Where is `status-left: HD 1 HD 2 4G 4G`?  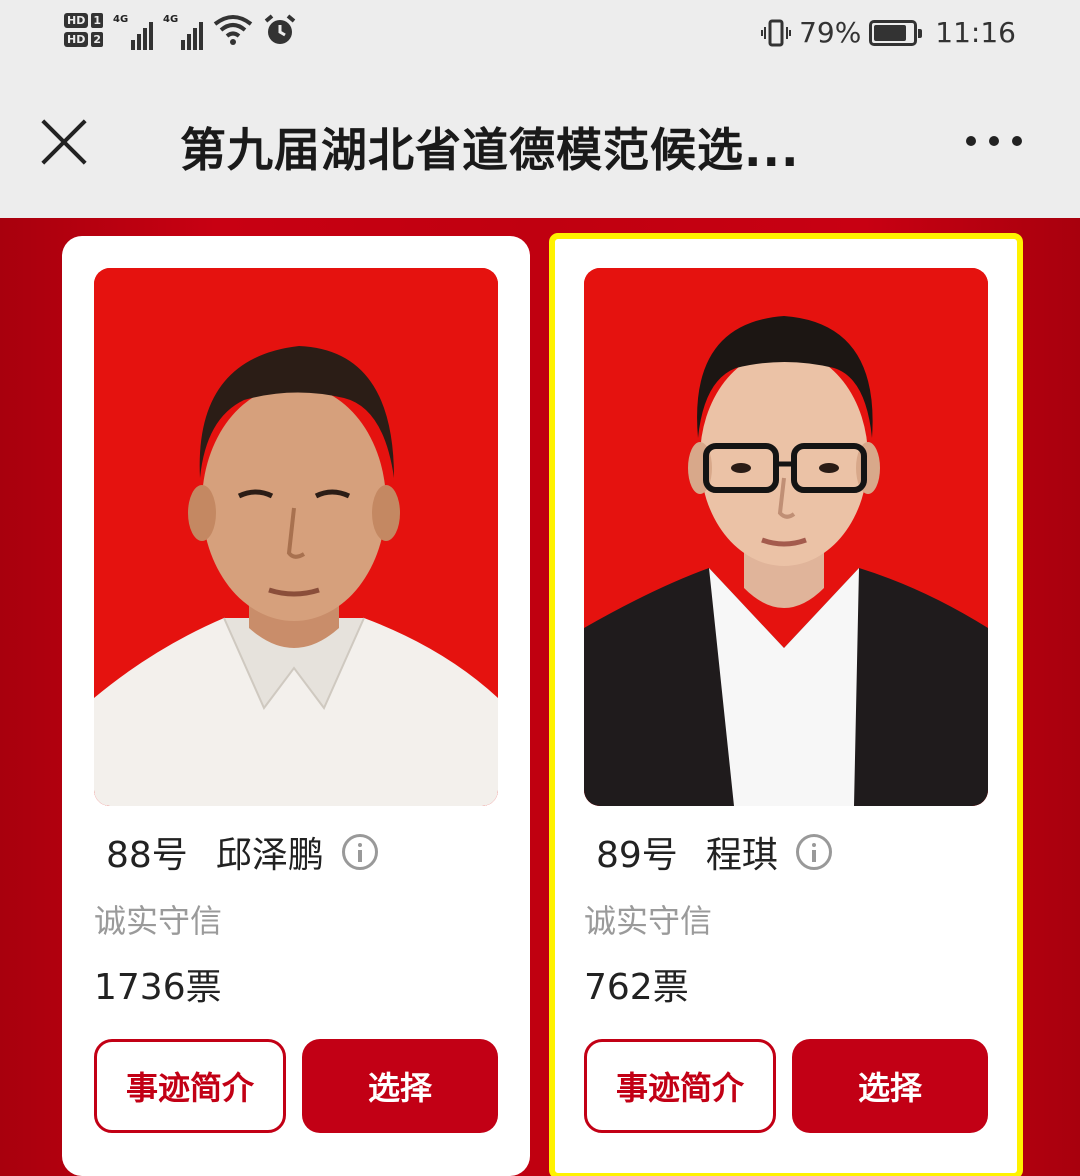 status-left: HD 1 HD 2 4G 4G is located at coordinates (180, 30).